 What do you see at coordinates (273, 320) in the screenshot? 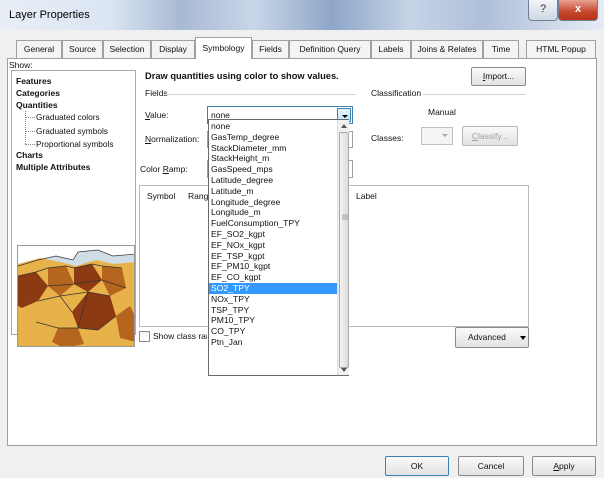
I see `dropdown-option: PM10_TPY` at bounding box center [273, 320].